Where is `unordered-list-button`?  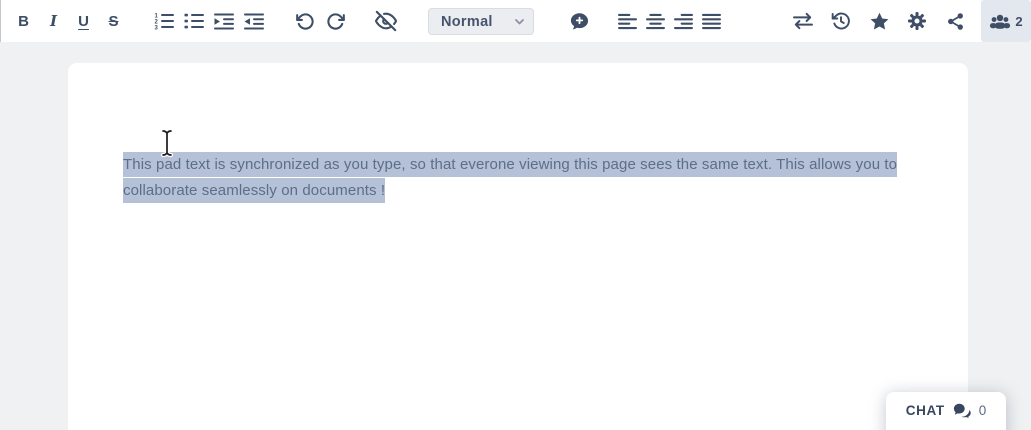
unordered-list-button is located at coordinates (193, 21).